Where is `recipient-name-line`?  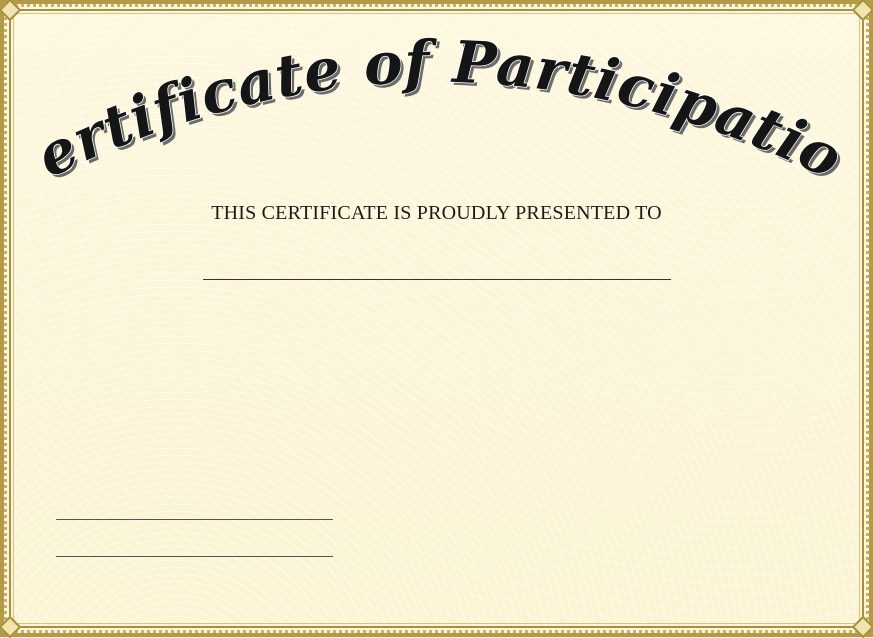 recipient-name-line is located at coordinates (437, 279).